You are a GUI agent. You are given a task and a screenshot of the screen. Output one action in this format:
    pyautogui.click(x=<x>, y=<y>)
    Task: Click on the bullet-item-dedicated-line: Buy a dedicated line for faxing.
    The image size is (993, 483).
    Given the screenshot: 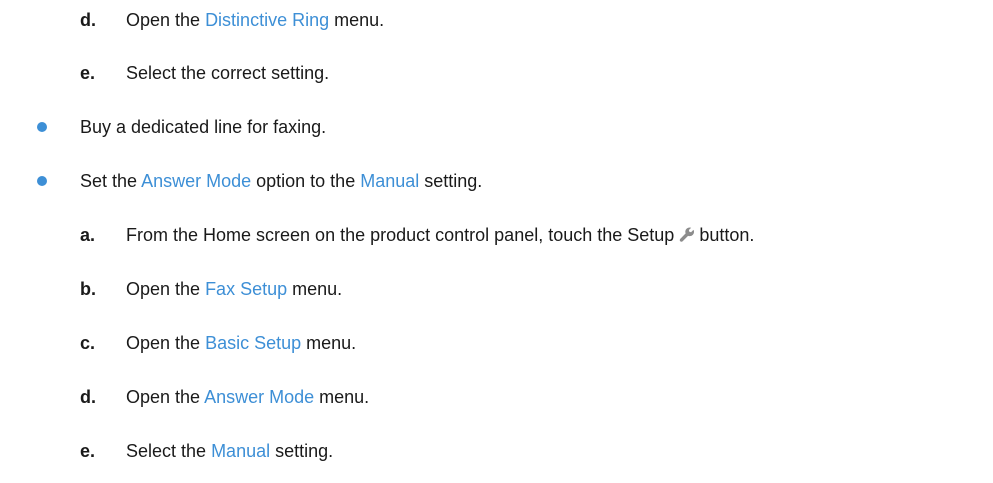 What is the action you would take?
    pyautogui.click(x=496, y=127)
    